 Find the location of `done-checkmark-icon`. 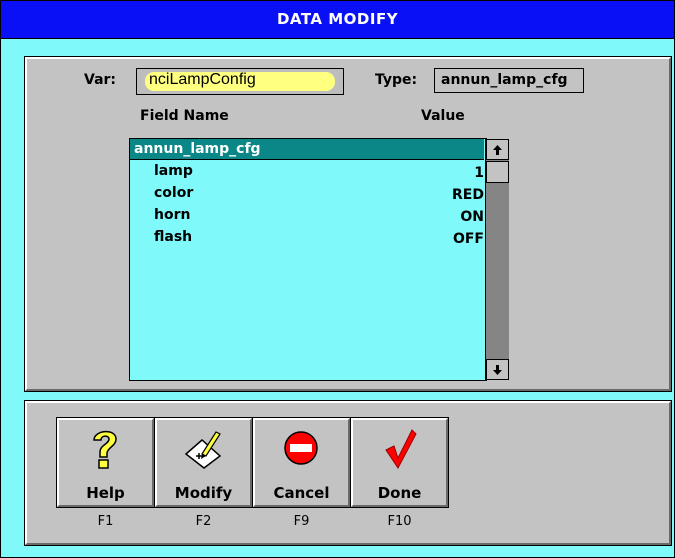

done-checkmark-icon is located at coordinates (401, 449).